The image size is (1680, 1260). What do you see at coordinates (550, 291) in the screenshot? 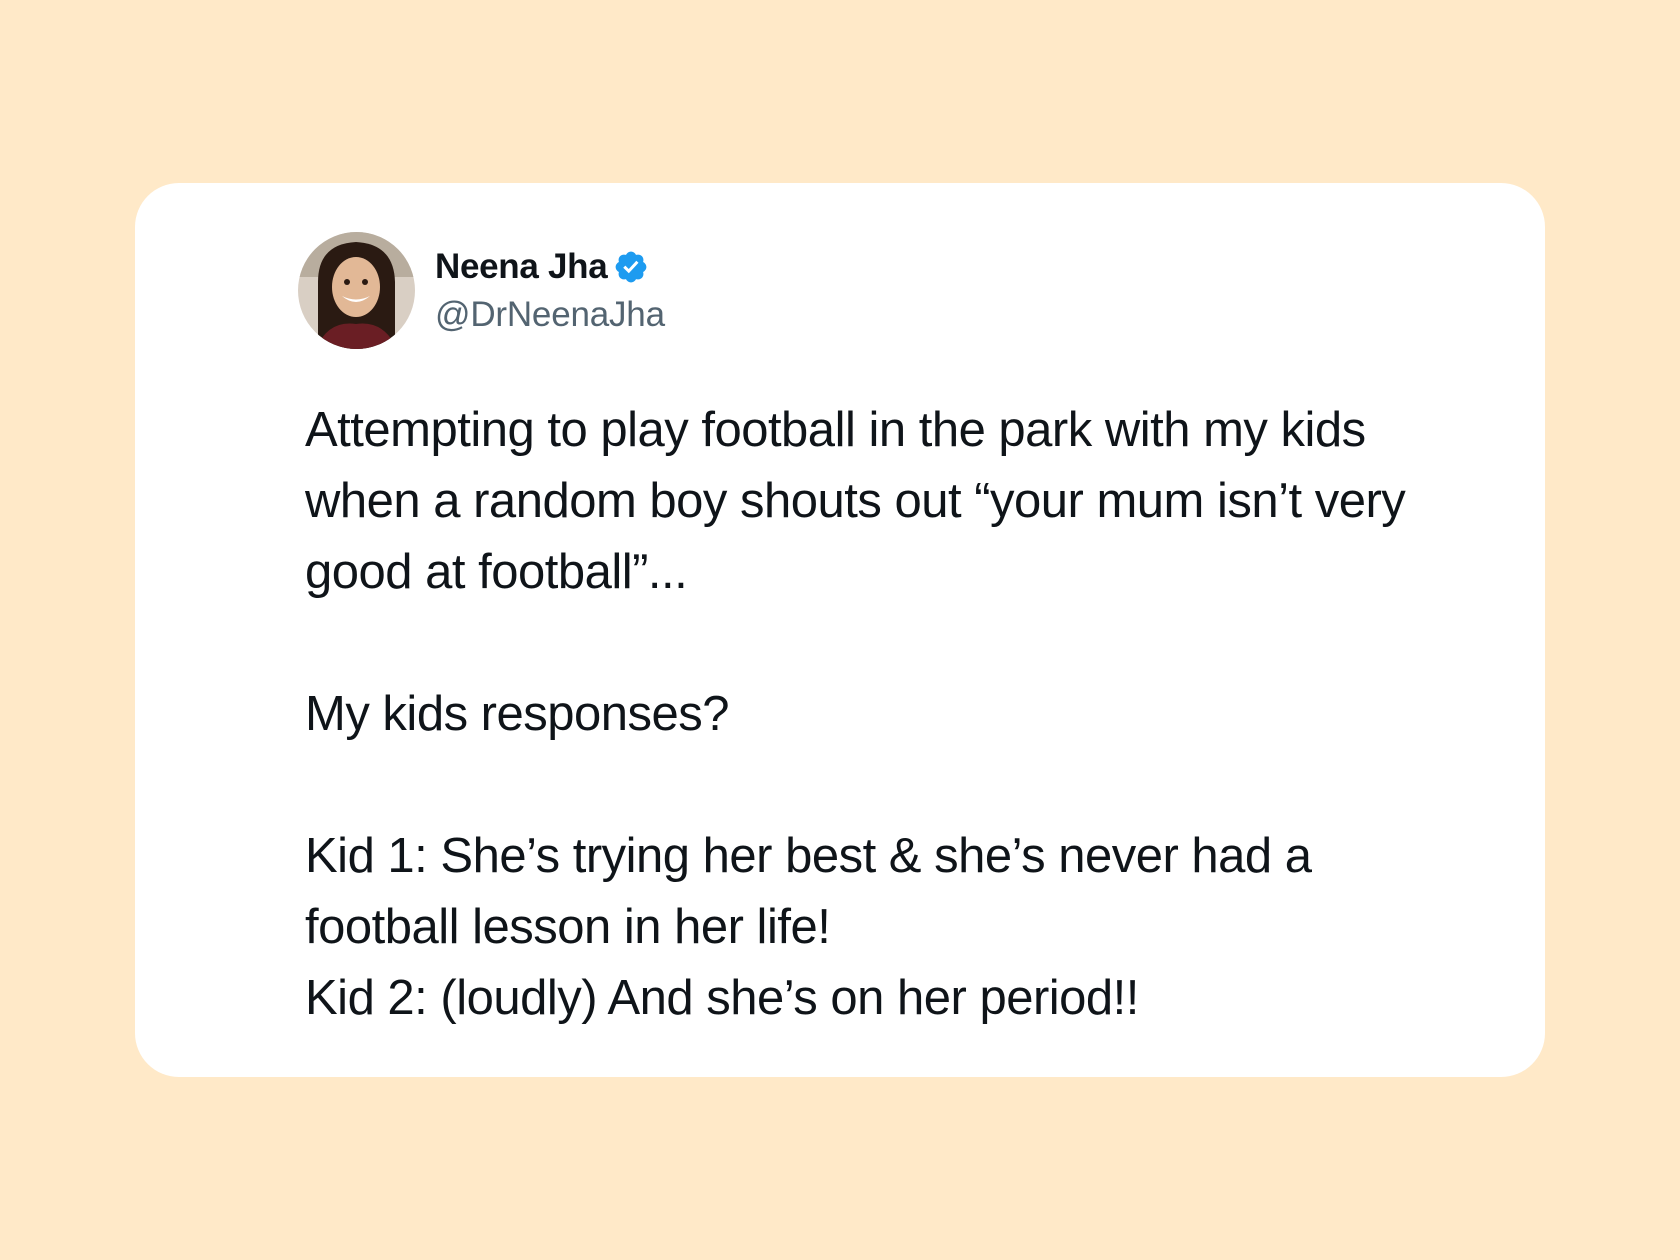
I see `author-block: Neena Jha @DrNeenaJha` at bounding box center [550, 291].